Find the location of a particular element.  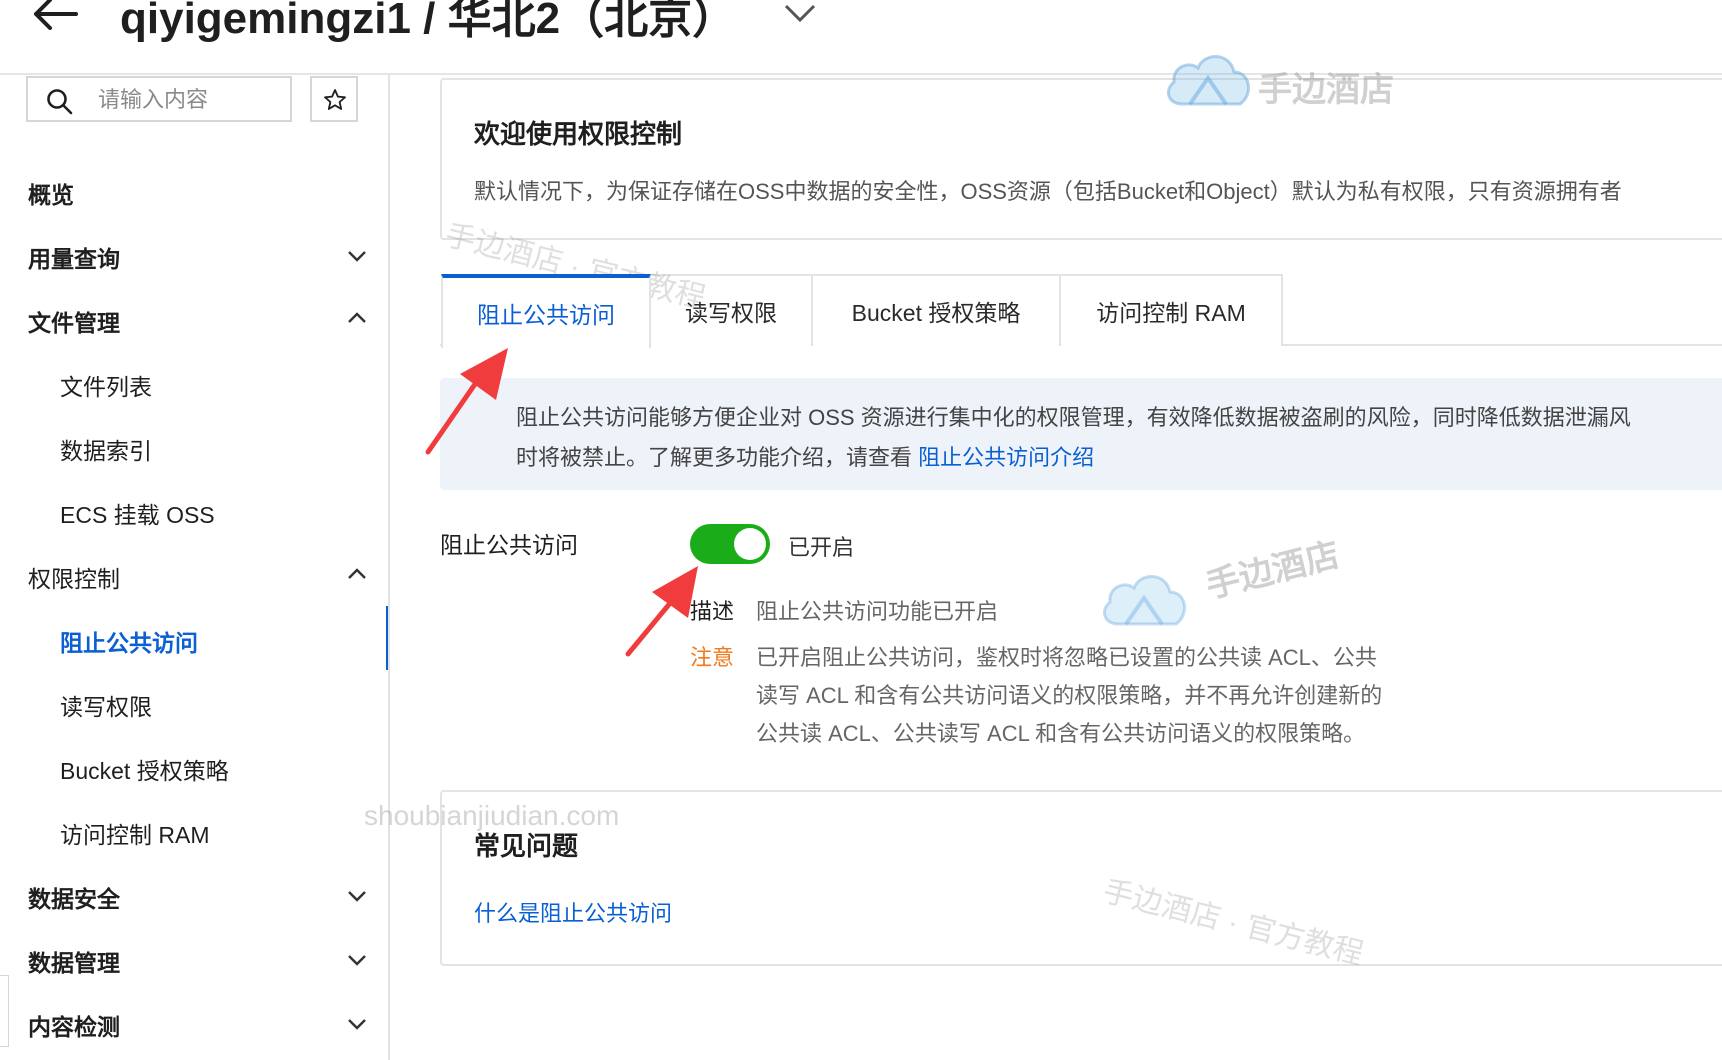

sidebar-item-block-public-access: 阻止公共访问 is located at coordinates (129, 641).